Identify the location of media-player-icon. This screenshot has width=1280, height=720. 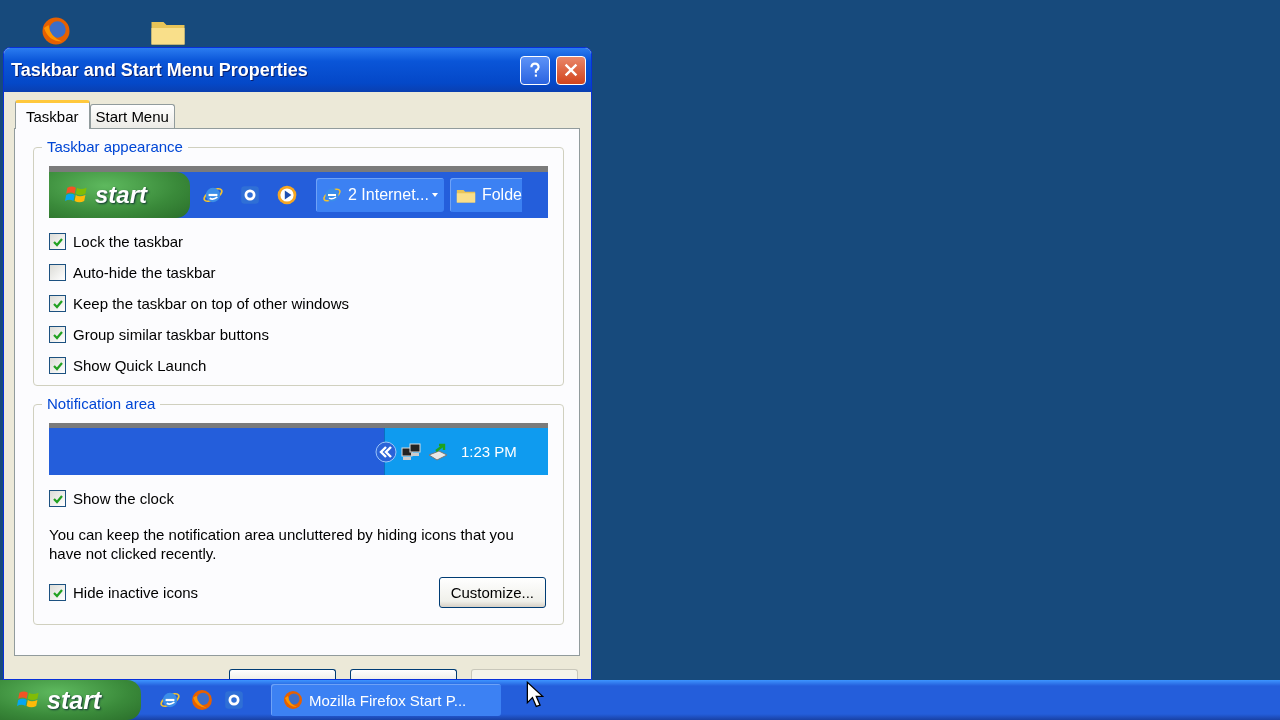
(287, 195).